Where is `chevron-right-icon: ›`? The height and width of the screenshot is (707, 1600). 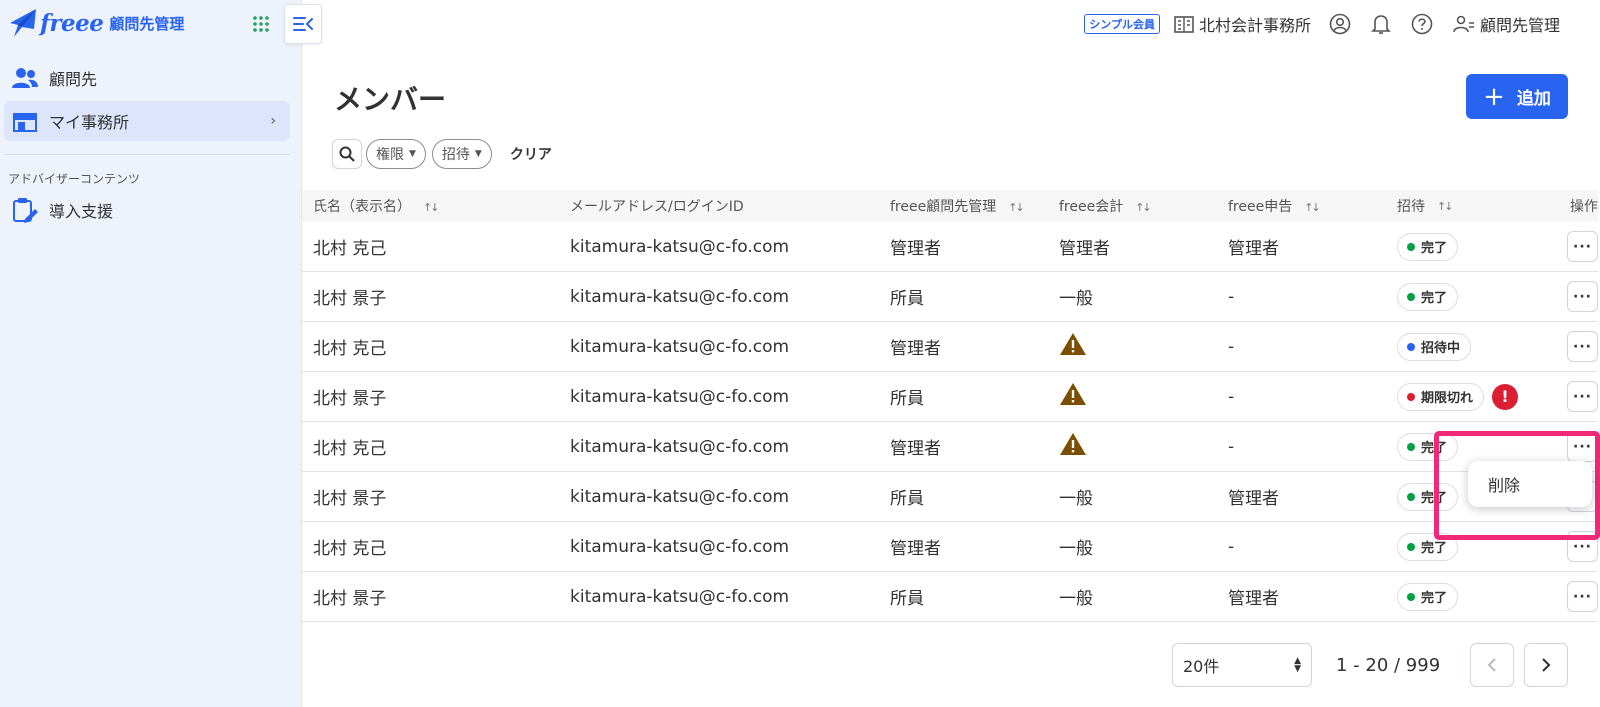 chevron-right-icon: › is located at coordinates (273, 121).